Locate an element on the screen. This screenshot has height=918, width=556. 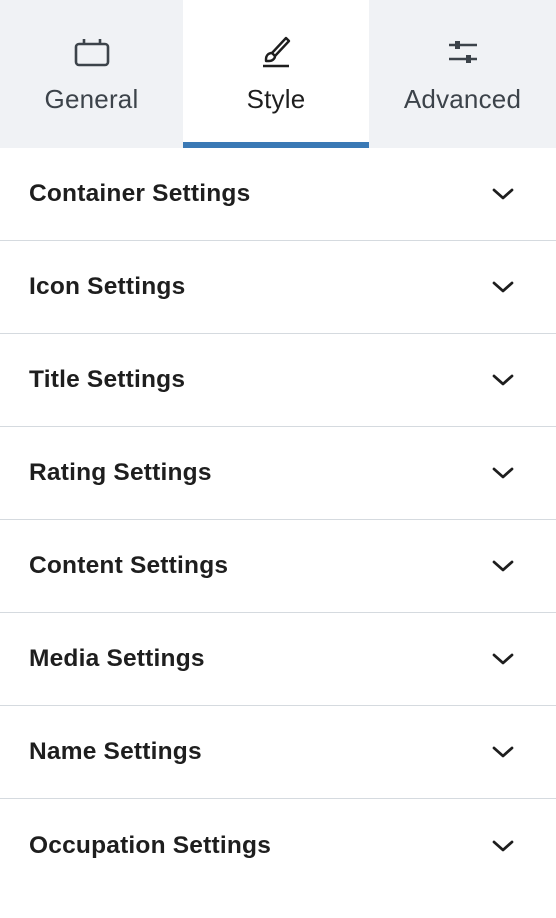
tab-style: Style is located at coordinates (276, 74).